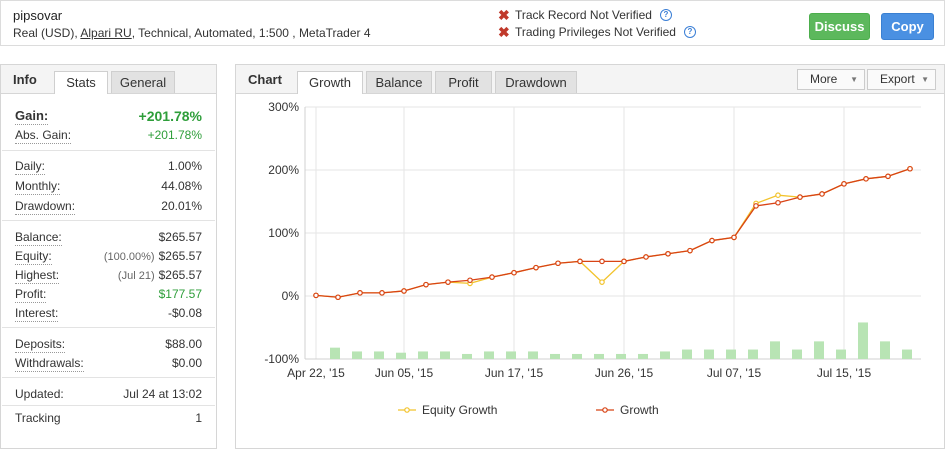 Image resolution: width=946 pixels, height=449 pixels. What do you see at coordinates (38, 15) in the screenshot?
I see `account-name: pipsovar` at bounding box center [38, 15].